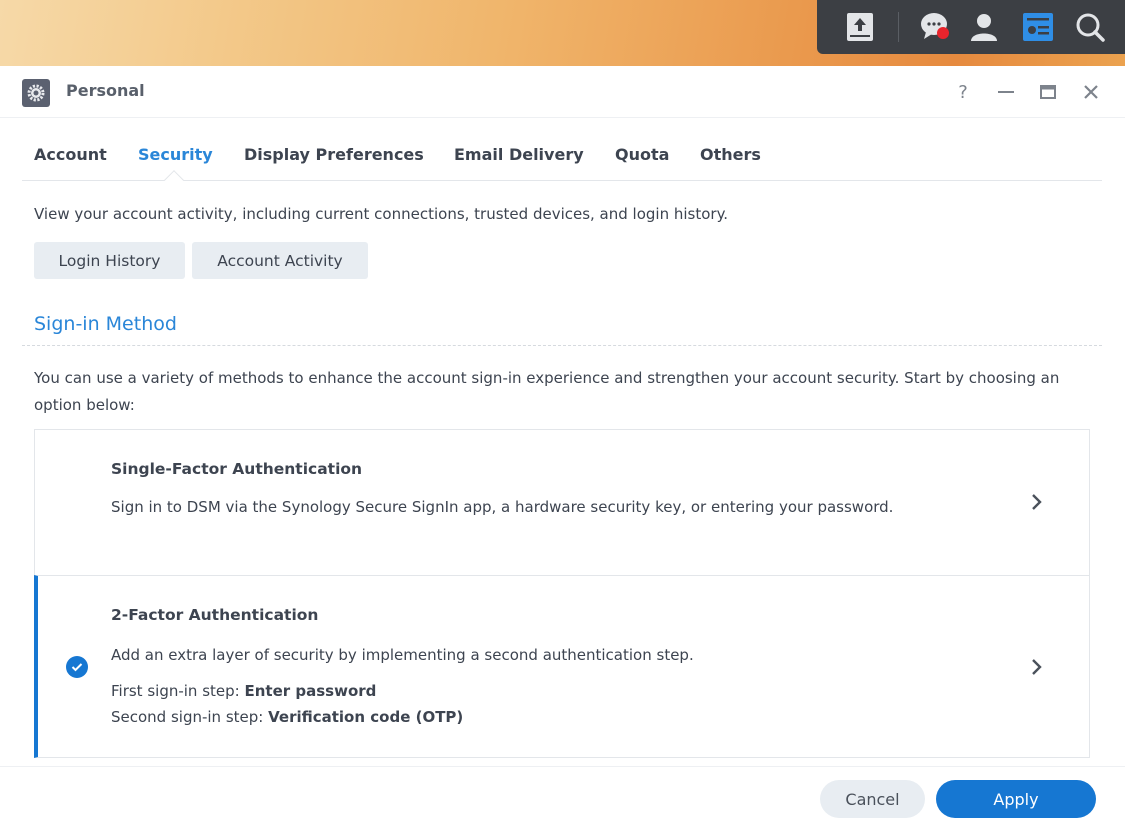  I want to click on notification-badge, so click(943, 33).